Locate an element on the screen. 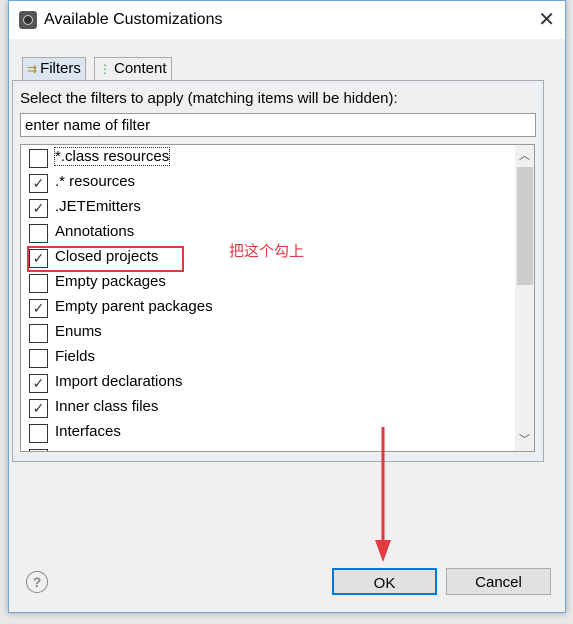 Image resolution: width=573 pixels, height=624 pixels. filter-row: *.class resources is located at coordinates (266, 158).